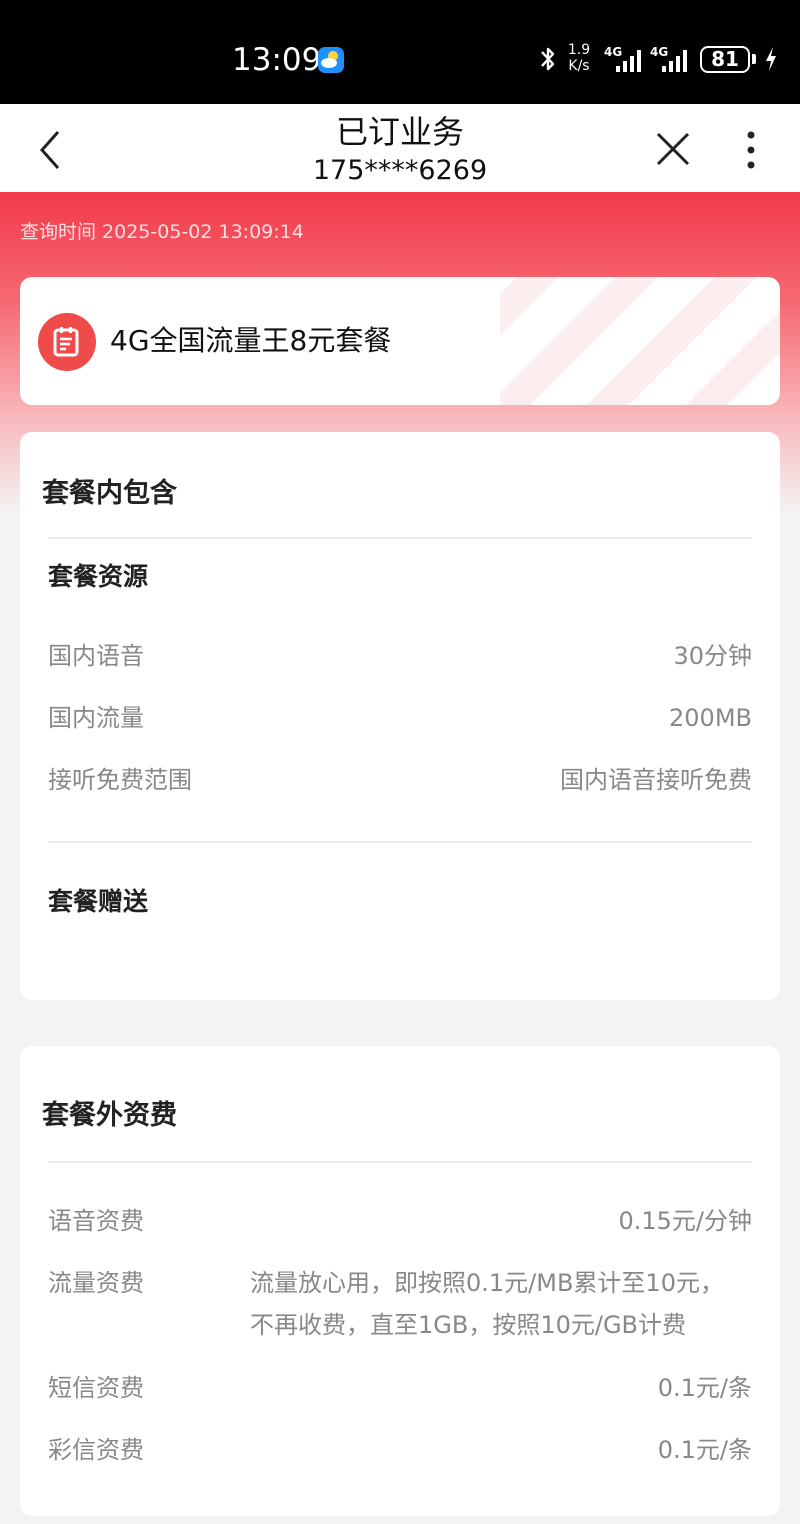 Image resolution: width=800 pixels, height=1524 pixels. I want to click on weather-icon, so click(331, 60).